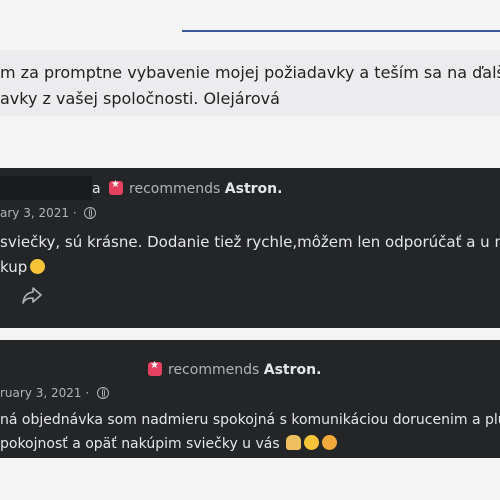  What do you see at coordinates (293, 442) in the screenshot?
I see `pray-emoji-icon` at bounding box center [293, 442].